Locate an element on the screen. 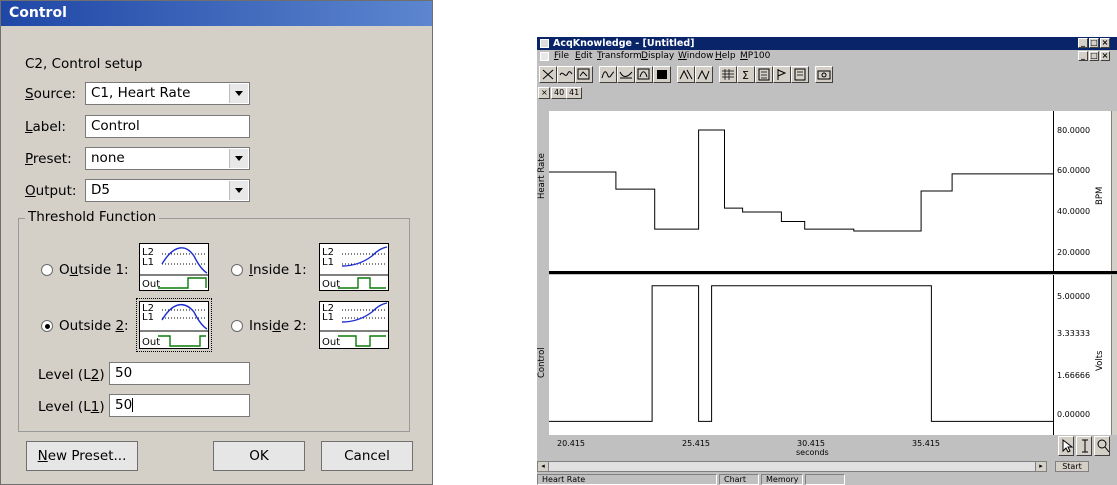 The image size is (1117, 485). ibeam-tool-icon is located at coordinates (1084, 446).